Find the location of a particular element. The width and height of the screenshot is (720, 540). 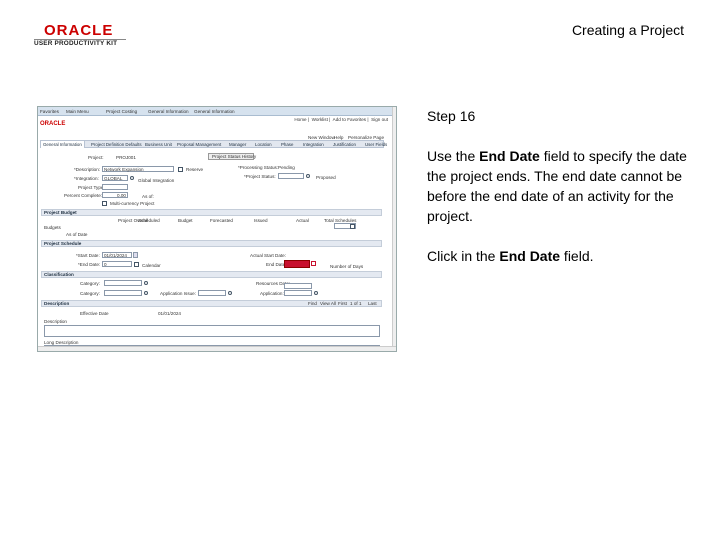

signout-link: Sign out is located at coordinates (379, 119).